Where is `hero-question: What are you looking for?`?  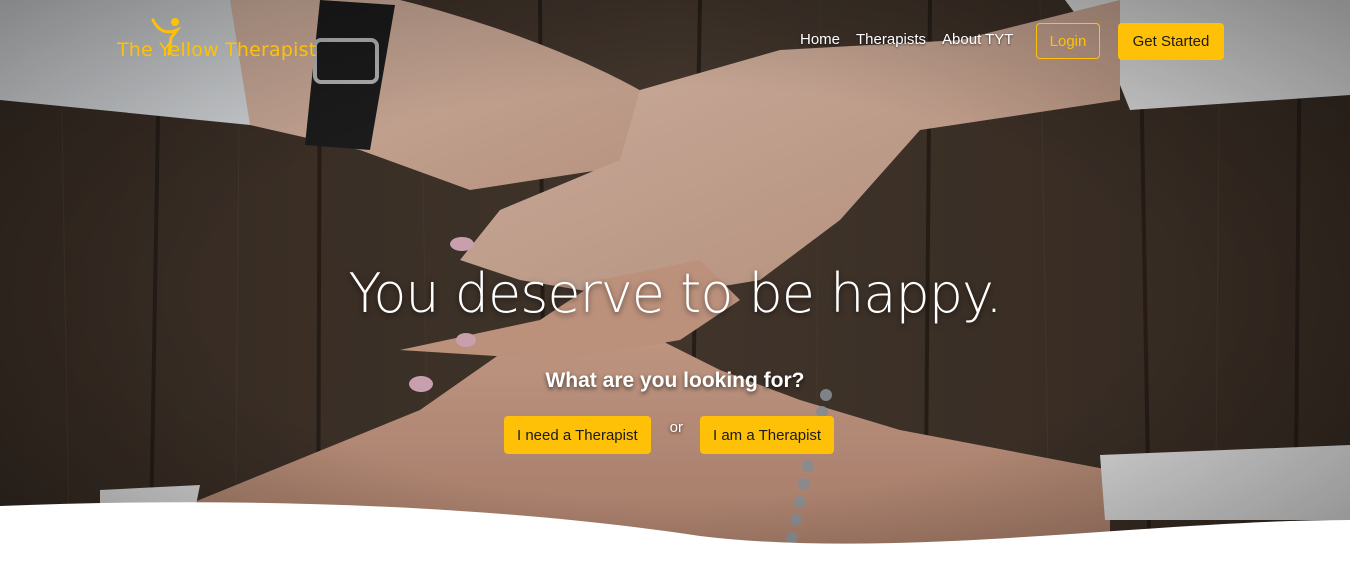
hero-question: What are you looking for? is located at coordinates (675, 380).